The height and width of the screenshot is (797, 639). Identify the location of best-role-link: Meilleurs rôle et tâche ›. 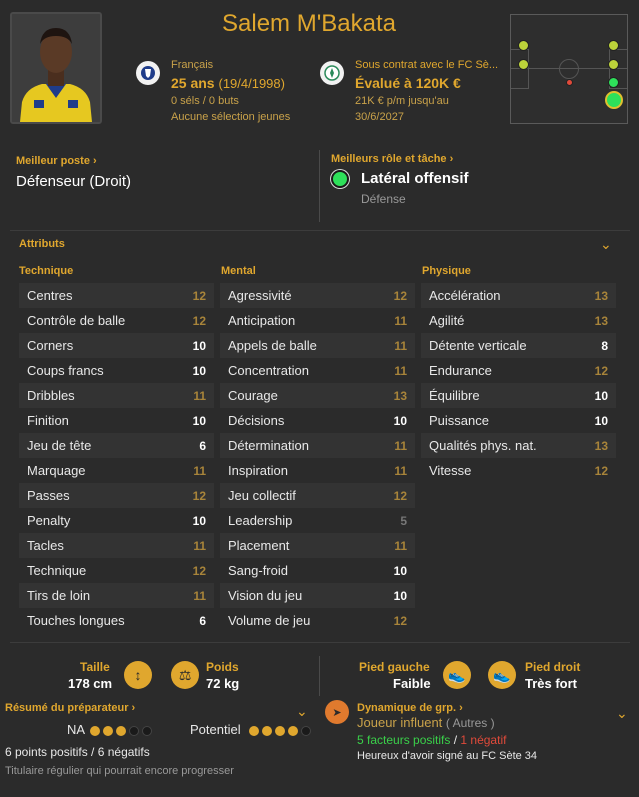
(392, 159).